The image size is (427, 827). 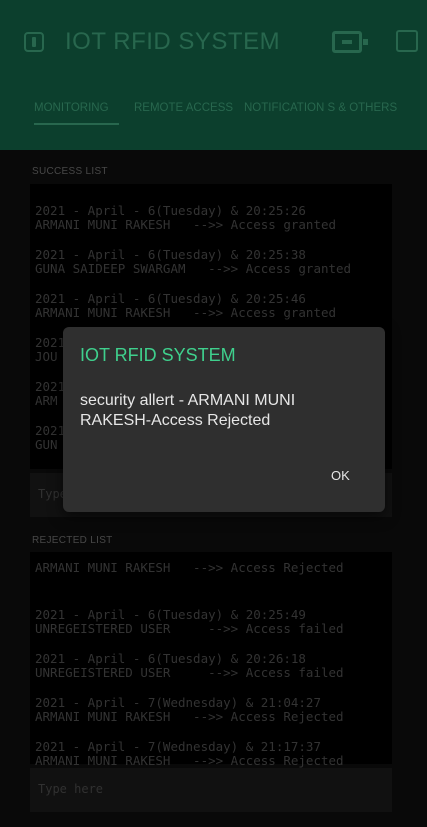 I want to click on ok-button: OK, so click(x=340, y=475).